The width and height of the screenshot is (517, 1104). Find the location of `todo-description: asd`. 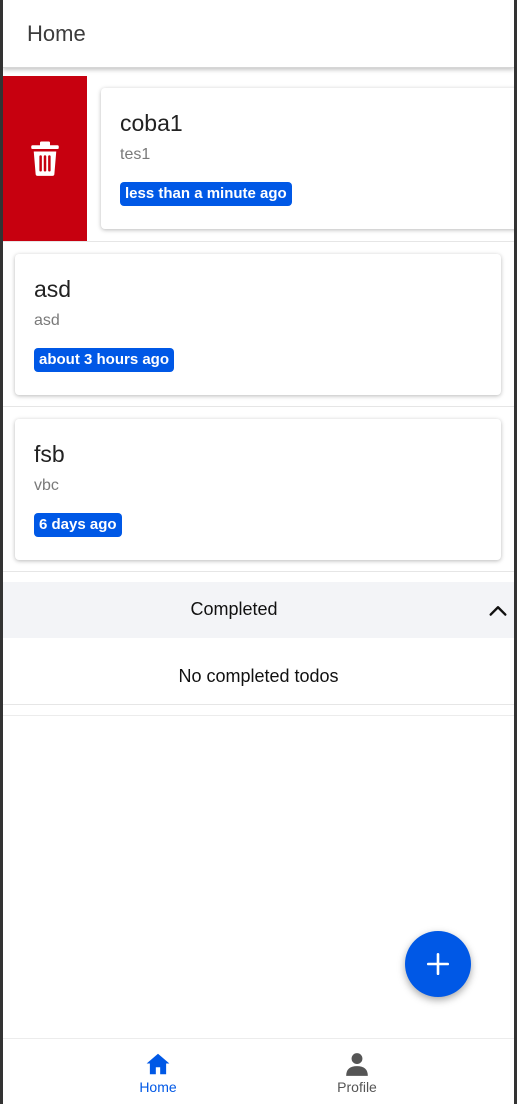

todo-description: asd is located at coordinates (47, 320).